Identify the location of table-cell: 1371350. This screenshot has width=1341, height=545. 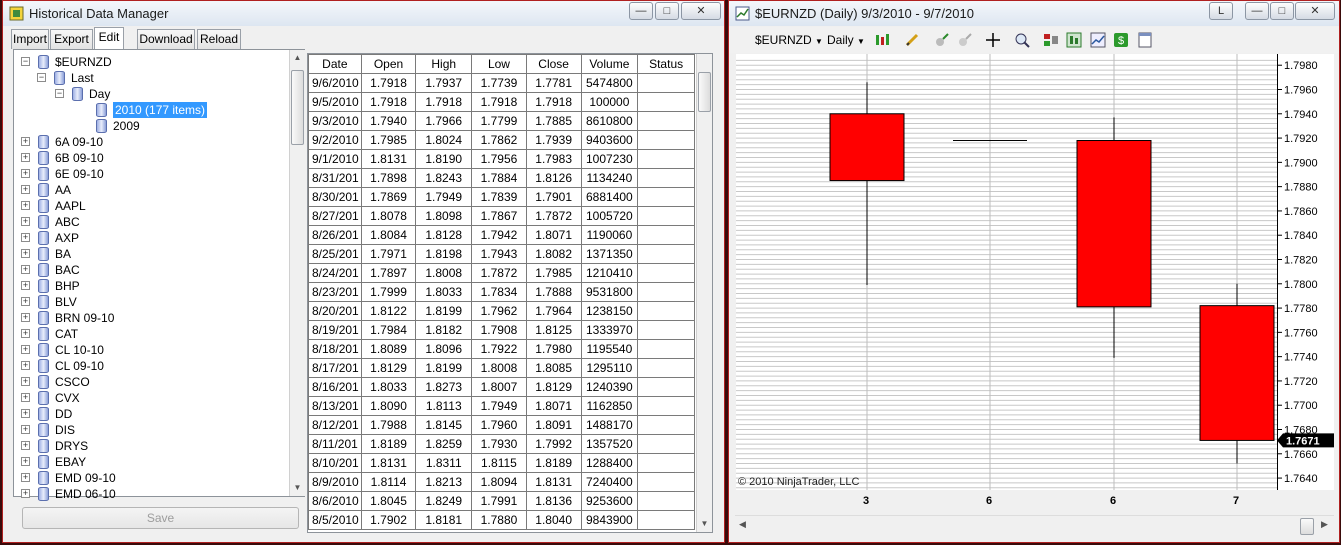
(609, 254).